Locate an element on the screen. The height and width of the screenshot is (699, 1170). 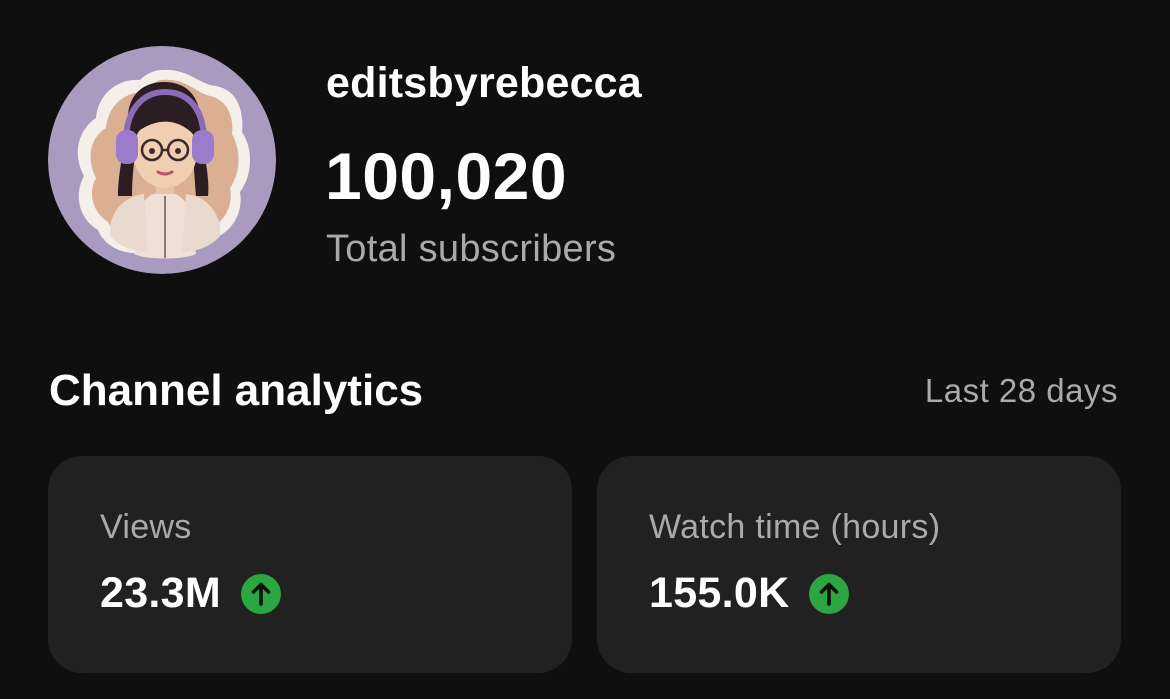
views-label: Views is located at coordinates (146, 527).